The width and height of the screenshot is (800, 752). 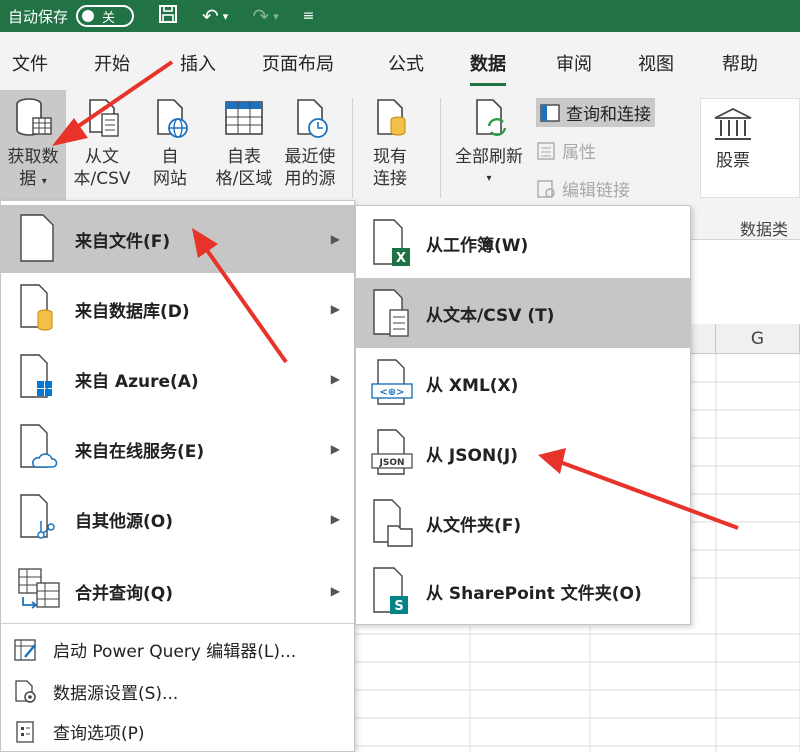 What do you see at coordinates (102, 157) in the screenshot?
I see `from-text-csv-label-1: 从文` at bounding box center [102, 157].